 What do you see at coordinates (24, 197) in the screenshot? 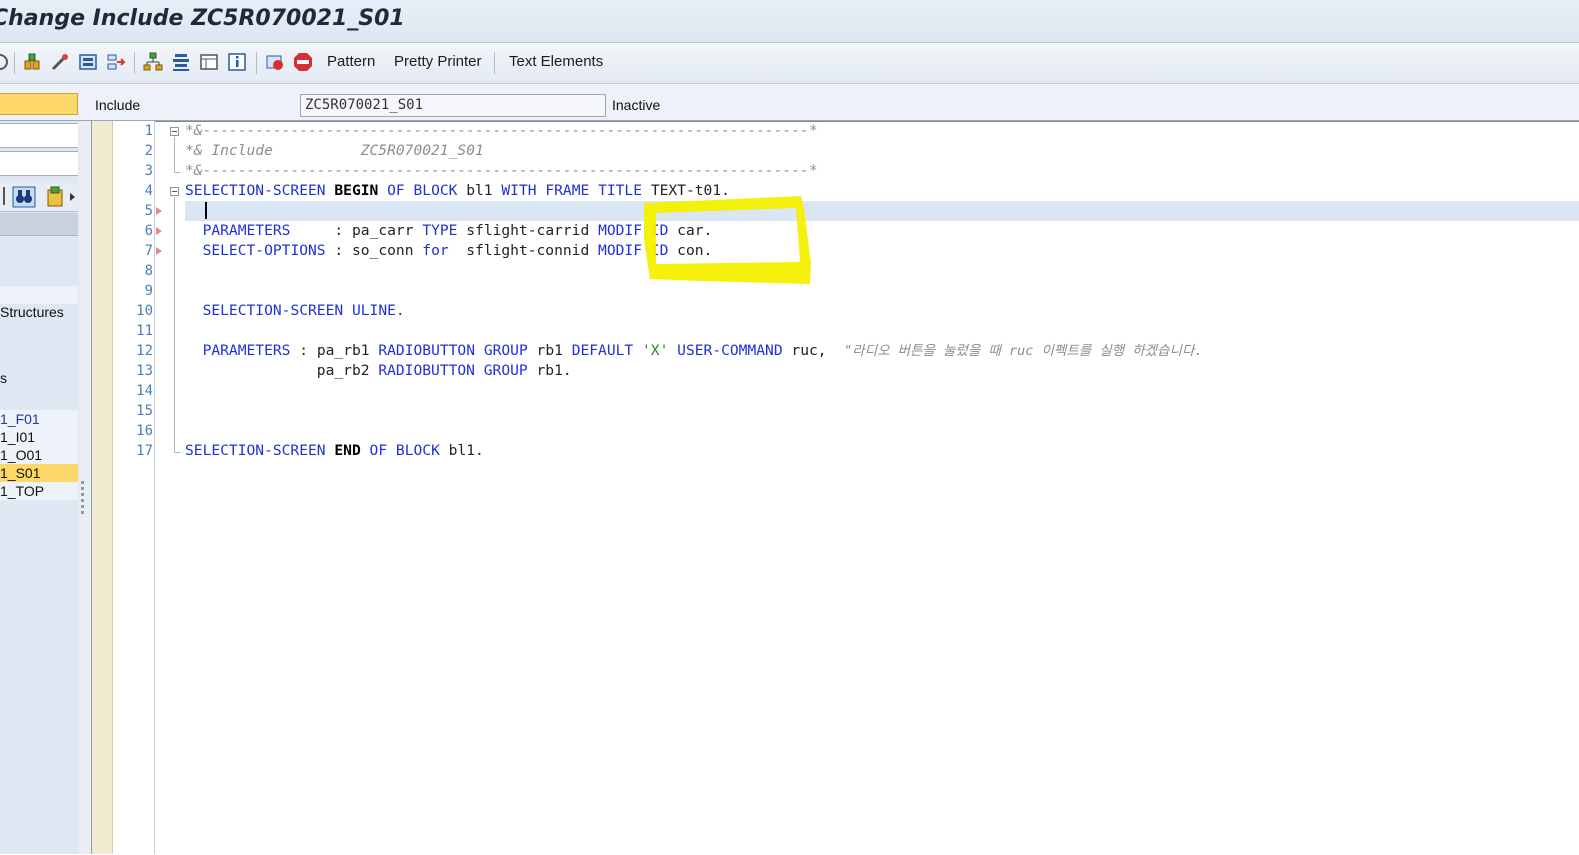
I see `binoculars-icon` at bounding box center [24, 197].